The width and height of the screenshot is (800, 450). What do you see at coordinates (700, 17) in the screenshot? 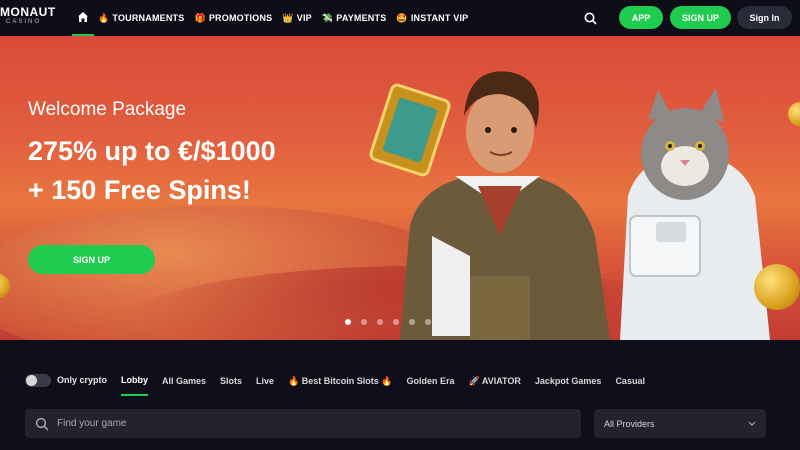
I see `header-signup-button: SIGN UP` at bounding box center [700, 17].